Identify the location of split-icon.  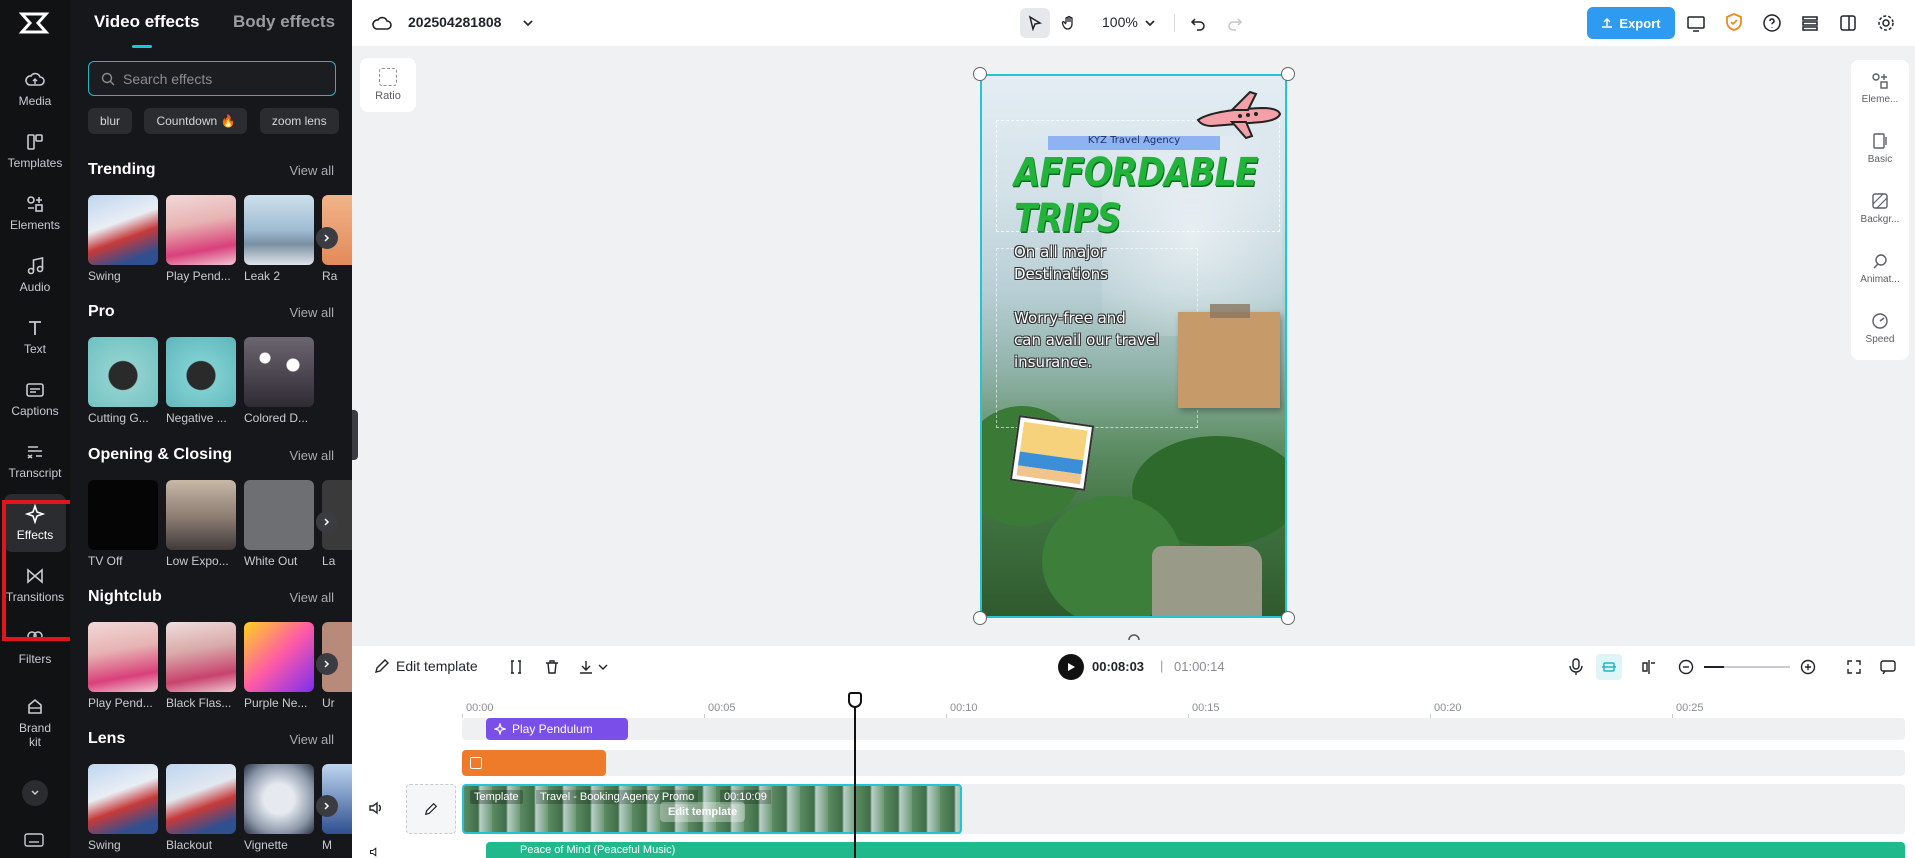
(516, 667).